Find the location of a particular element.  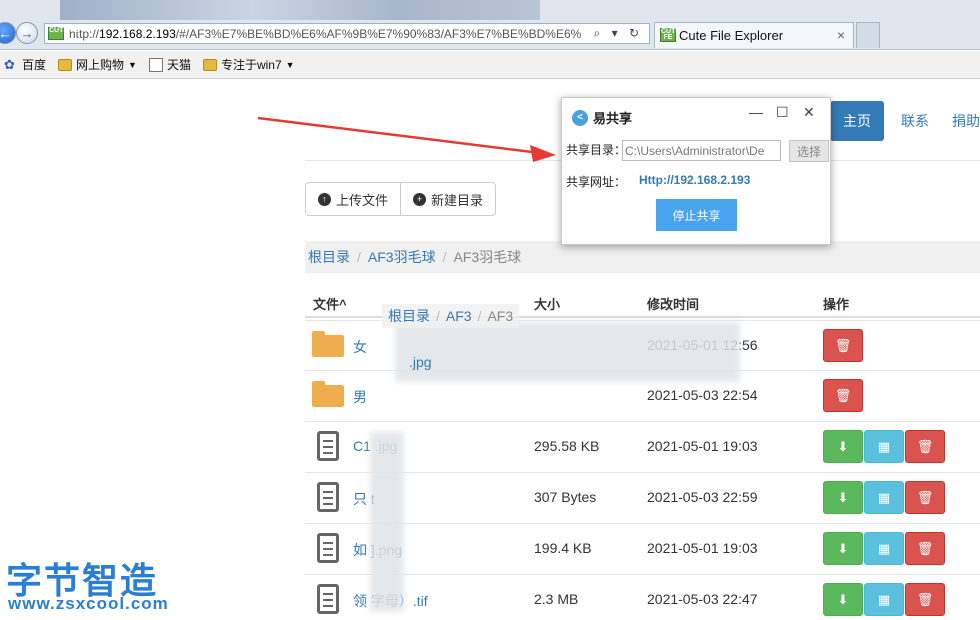

annotation-arrow is located at coordinates (406, 139).